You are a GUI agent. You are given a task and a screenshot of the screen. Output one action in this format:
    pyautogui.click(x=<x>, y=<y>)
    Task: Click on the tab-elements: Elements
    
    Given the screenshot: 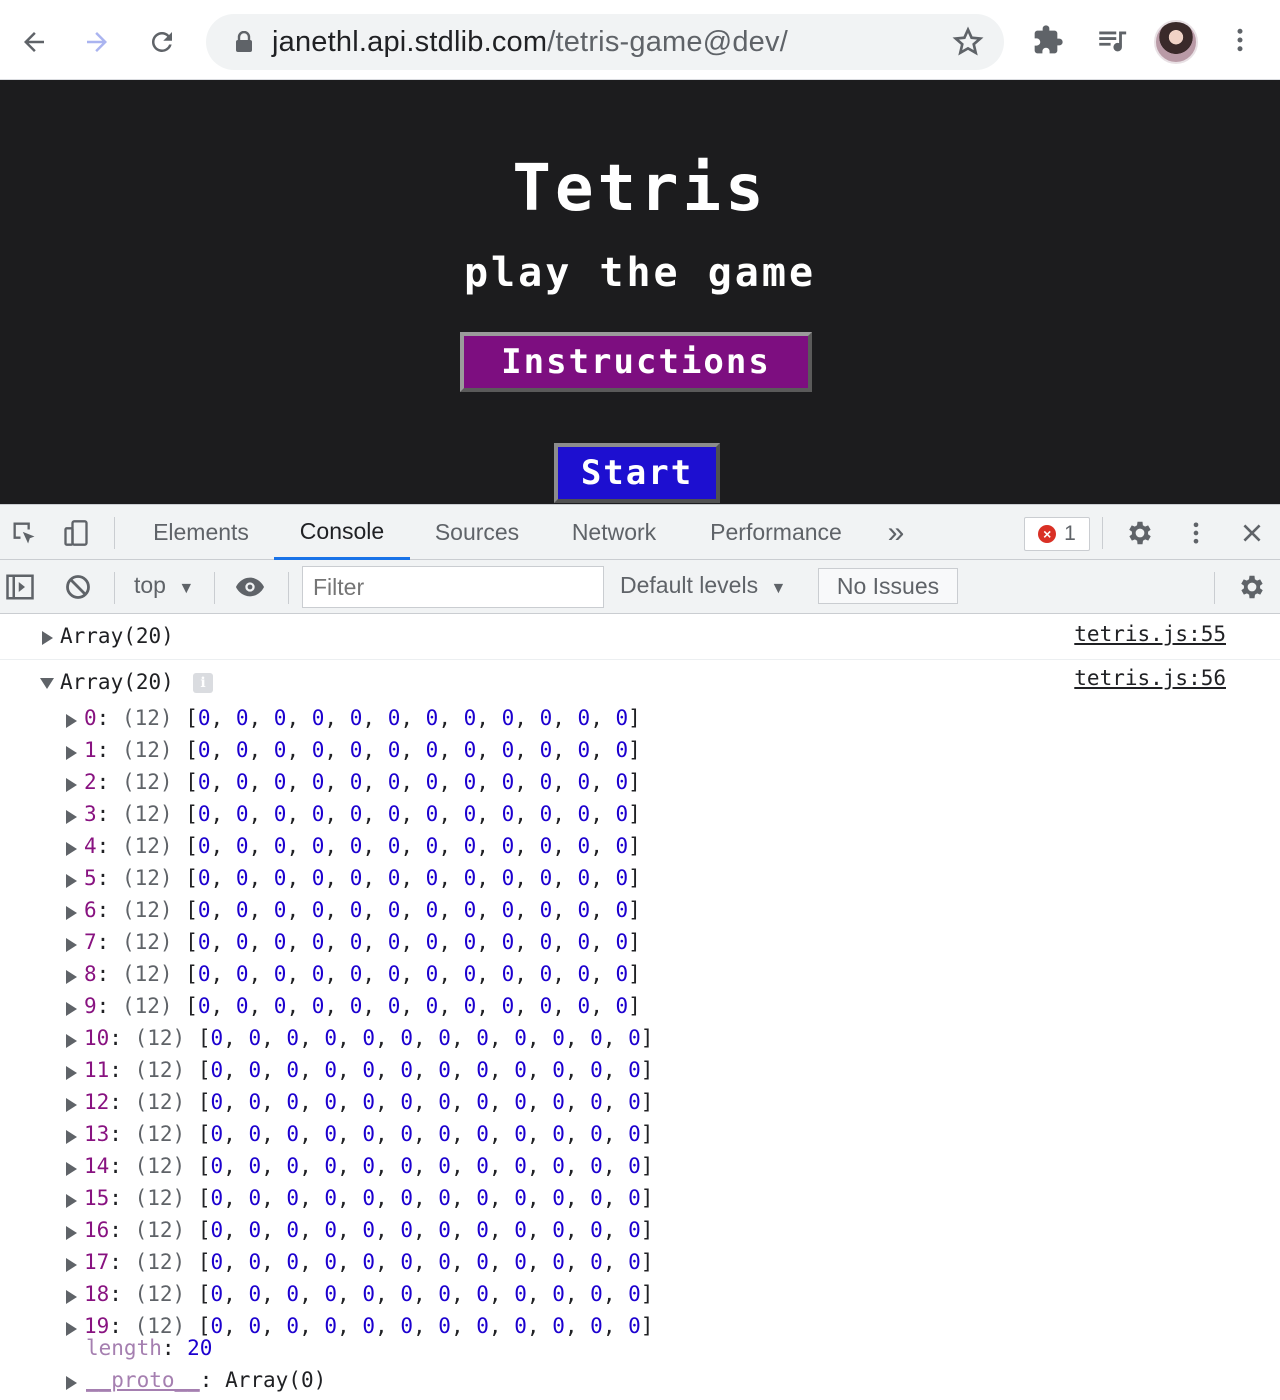 What is the action you would take?
    pyautogui.click(x=201, y=532)
    